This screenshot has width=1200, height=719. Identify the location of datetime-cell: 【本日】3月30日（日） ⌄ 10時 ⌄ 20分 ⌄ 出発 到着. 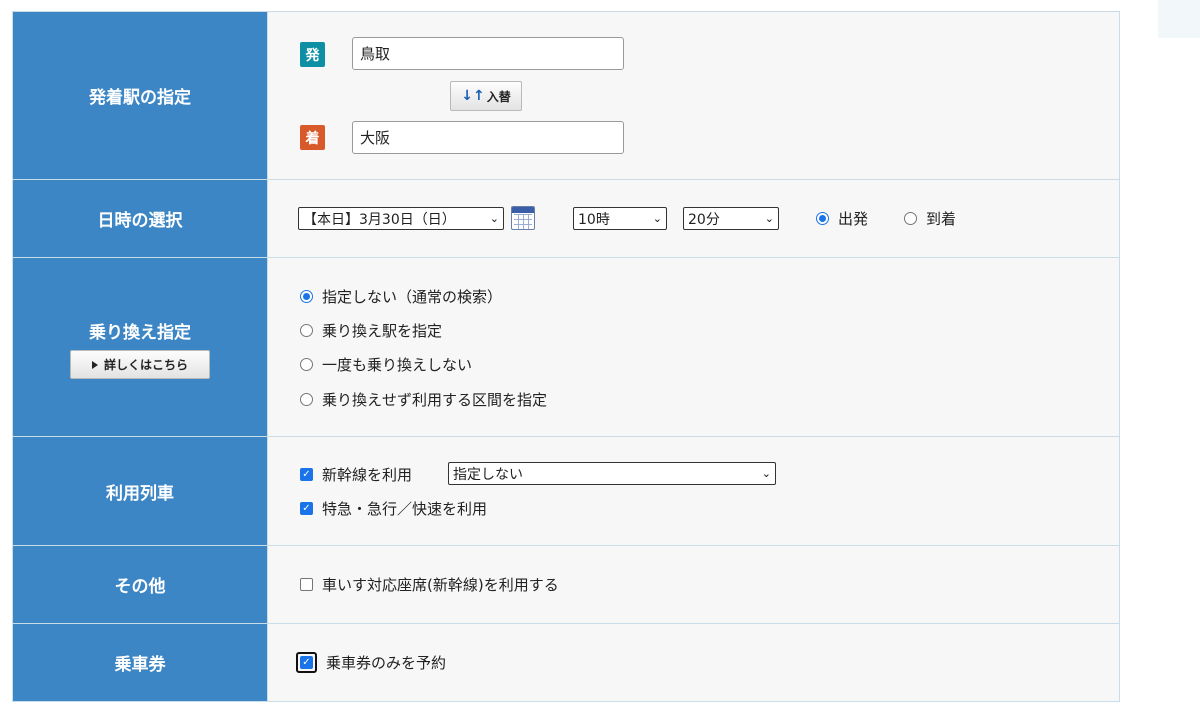
(693, 218).